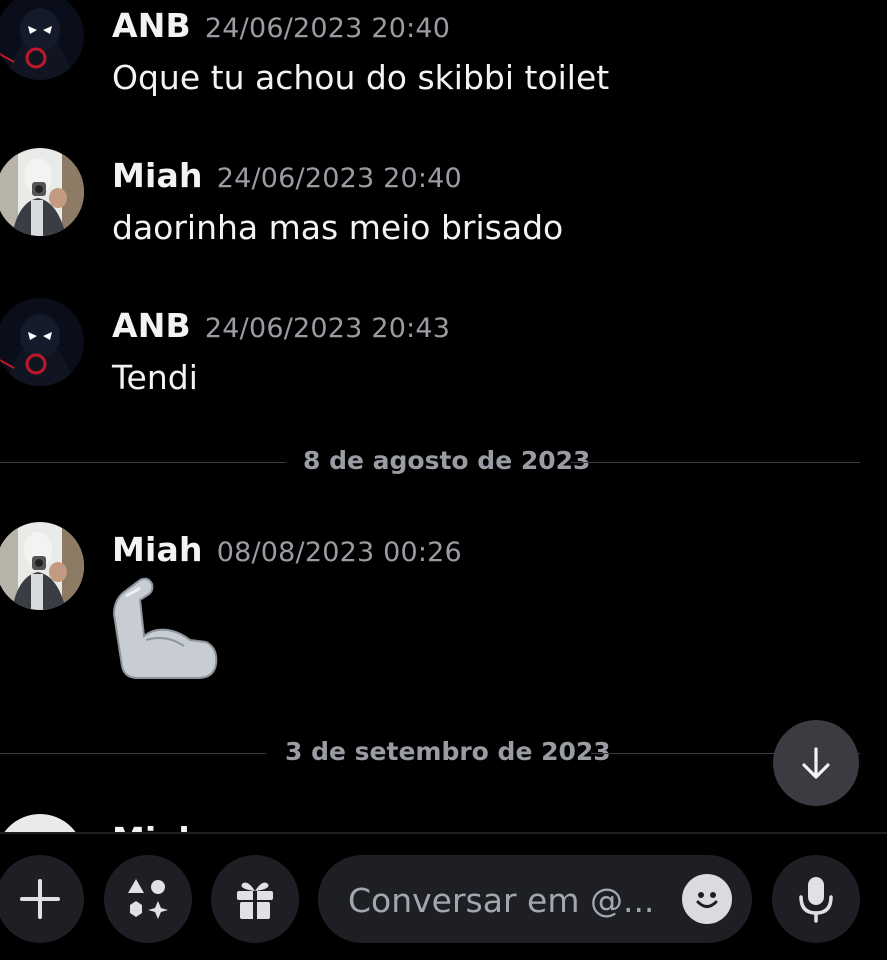 The image size is (887, 960). I want to click on microphone-icon, so click(816, 900).